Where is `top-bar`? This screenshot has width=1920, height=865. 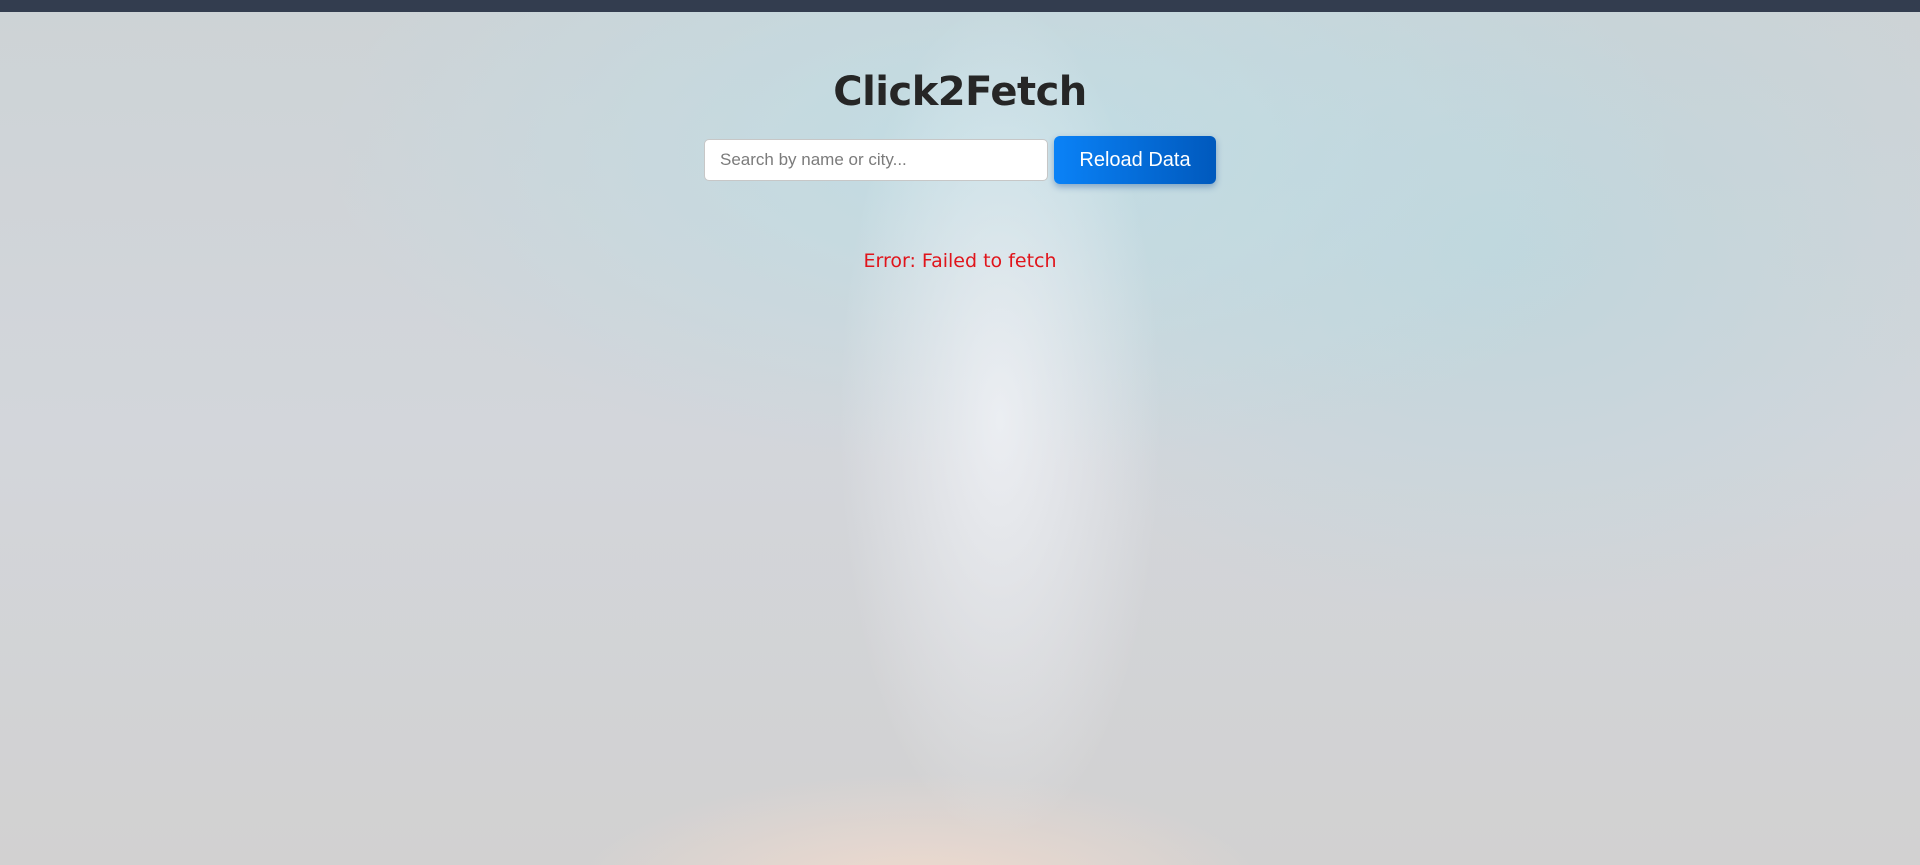
top-bar is located at coordinates (960, 6).